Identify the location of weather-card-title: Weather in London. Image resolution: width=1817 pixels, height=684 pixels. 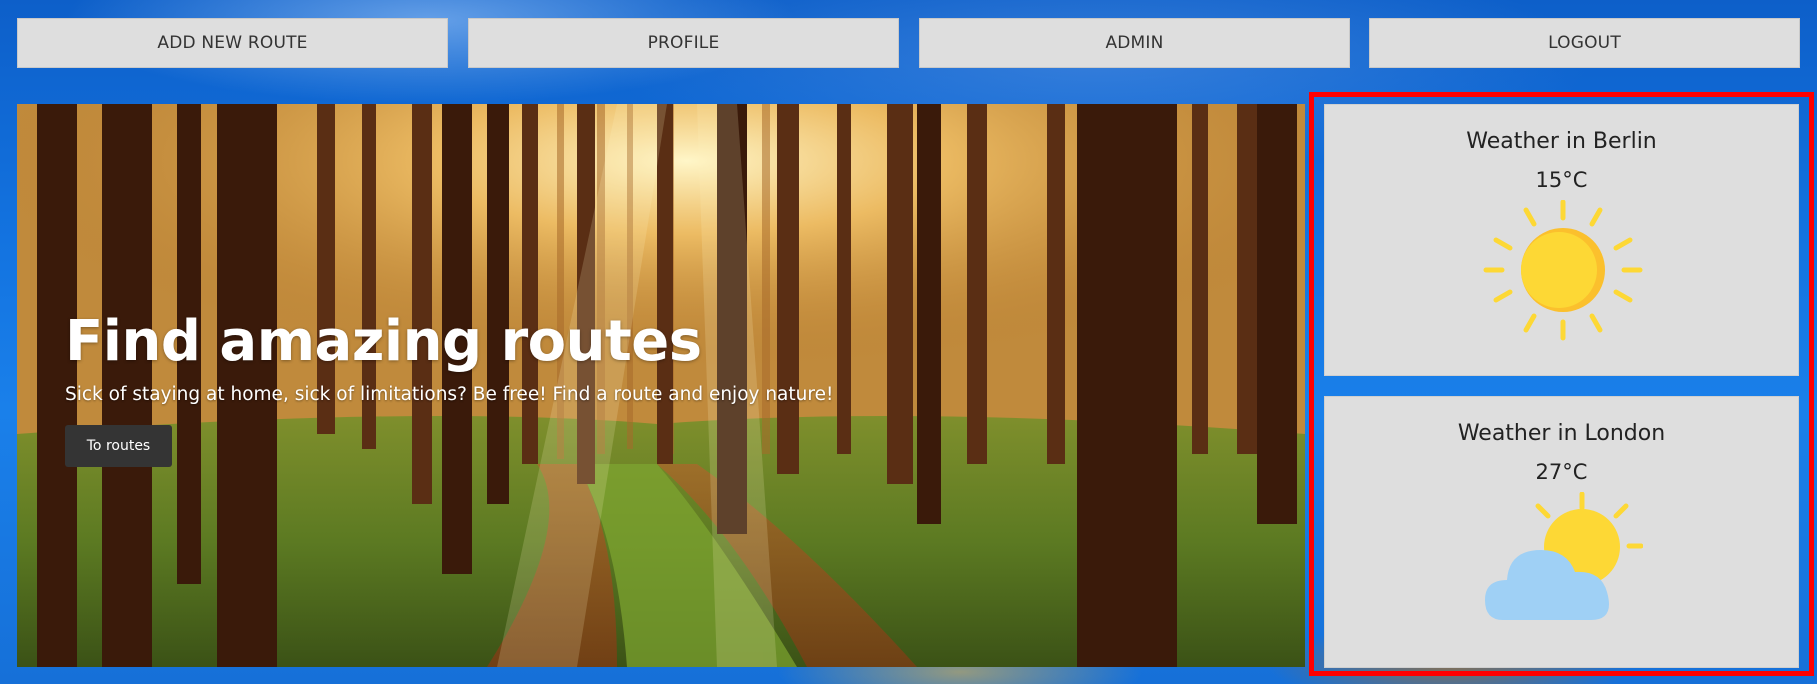
(1561, 433).